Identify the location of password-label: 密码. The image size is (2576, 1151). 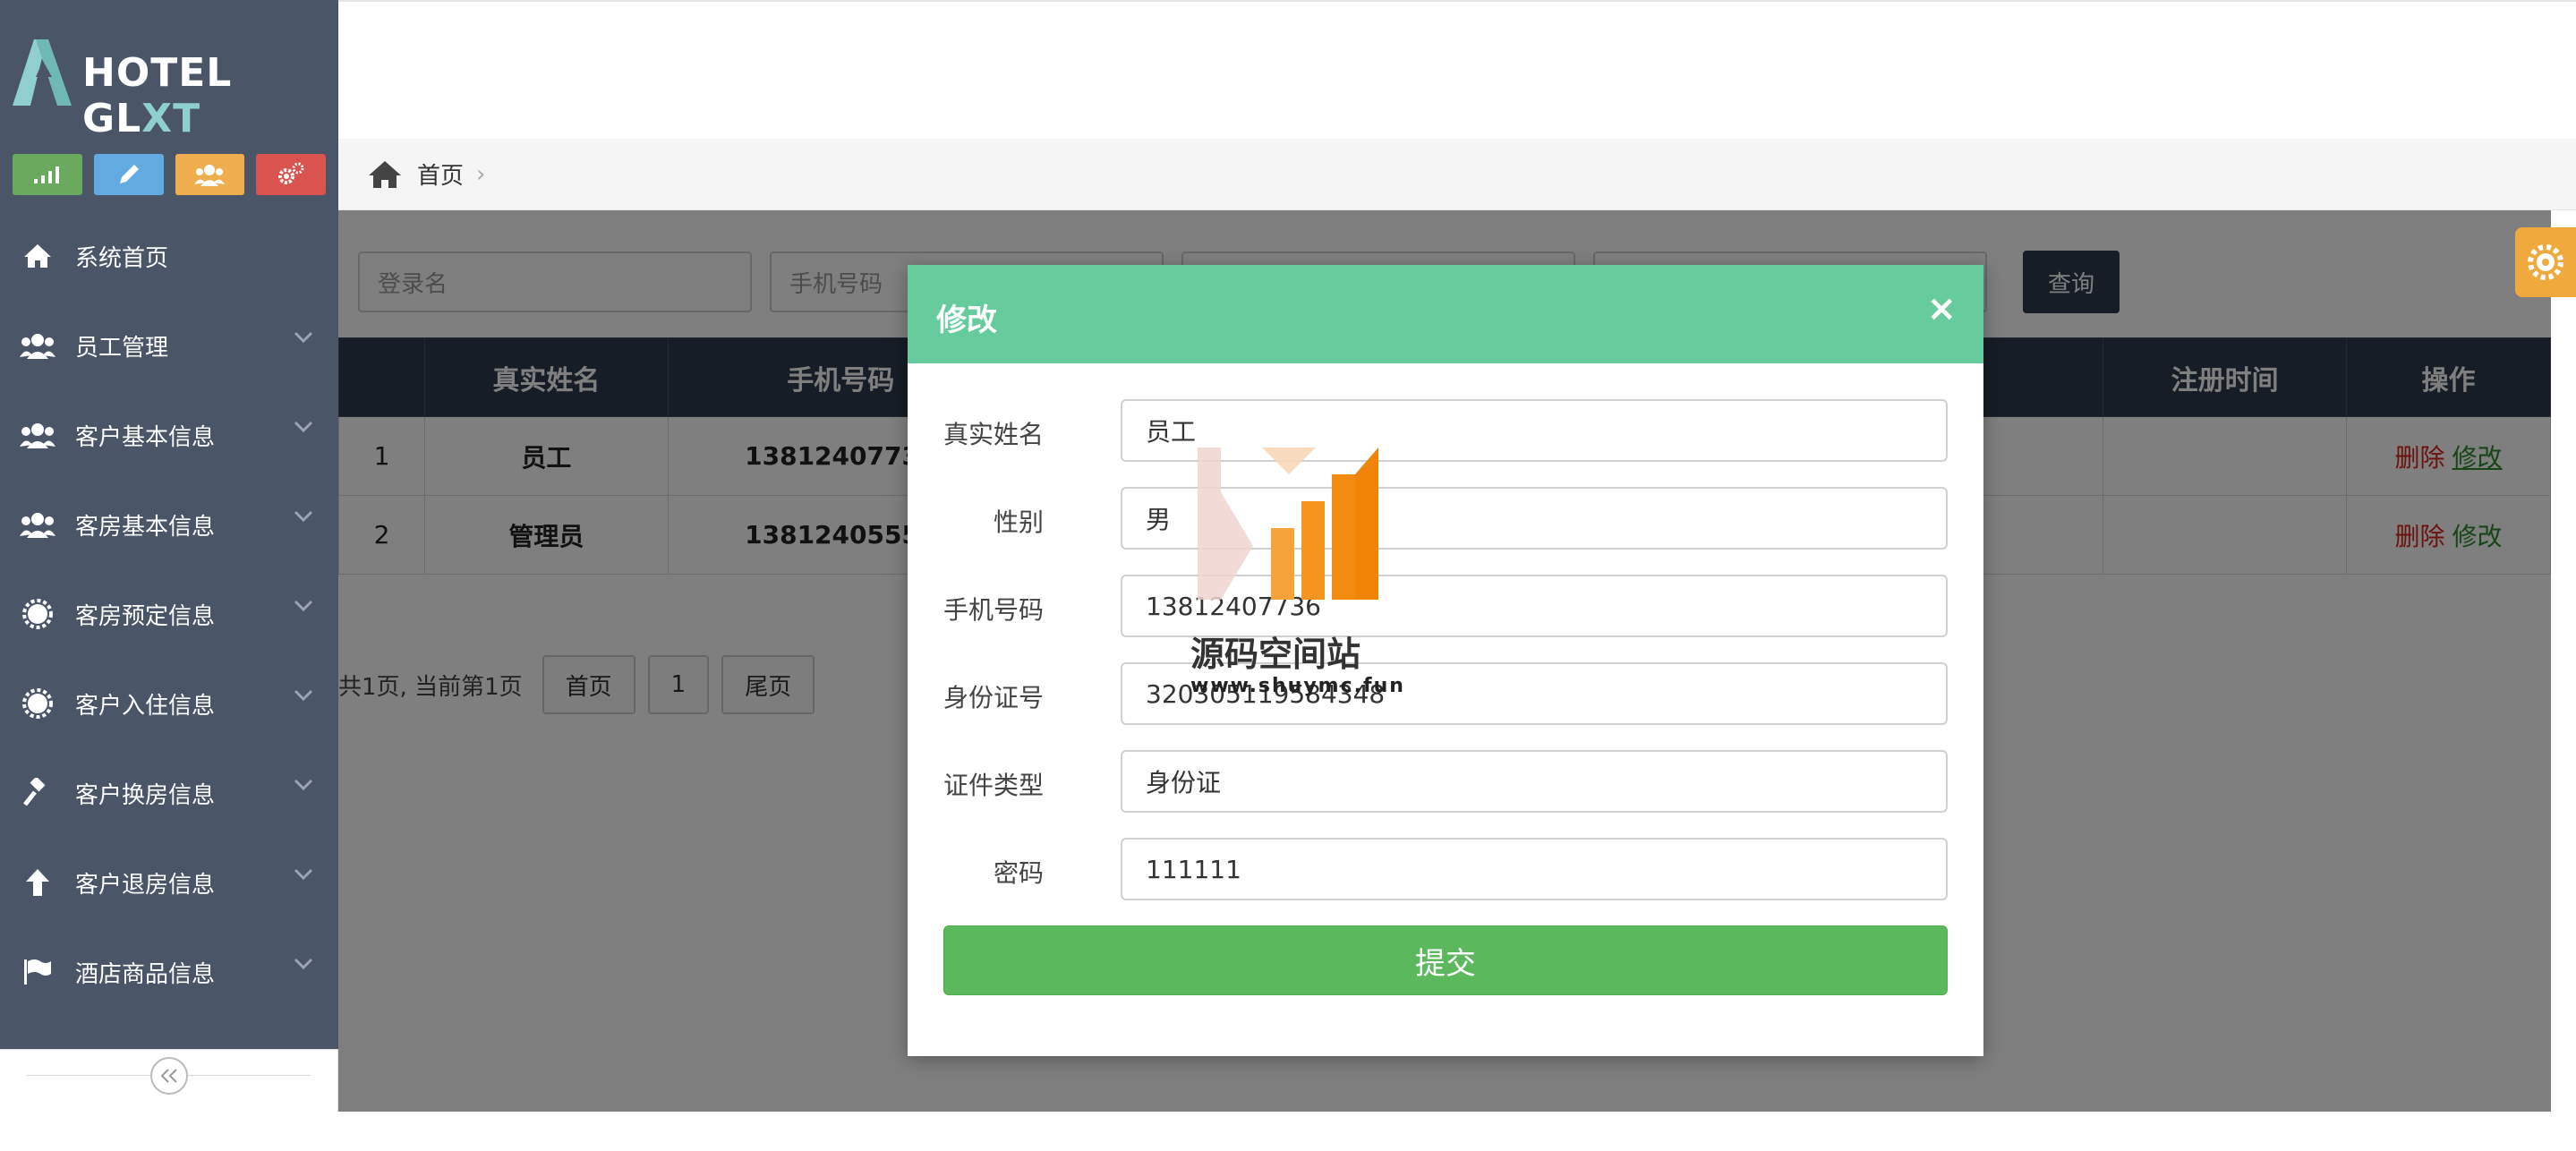
(1018, 873).